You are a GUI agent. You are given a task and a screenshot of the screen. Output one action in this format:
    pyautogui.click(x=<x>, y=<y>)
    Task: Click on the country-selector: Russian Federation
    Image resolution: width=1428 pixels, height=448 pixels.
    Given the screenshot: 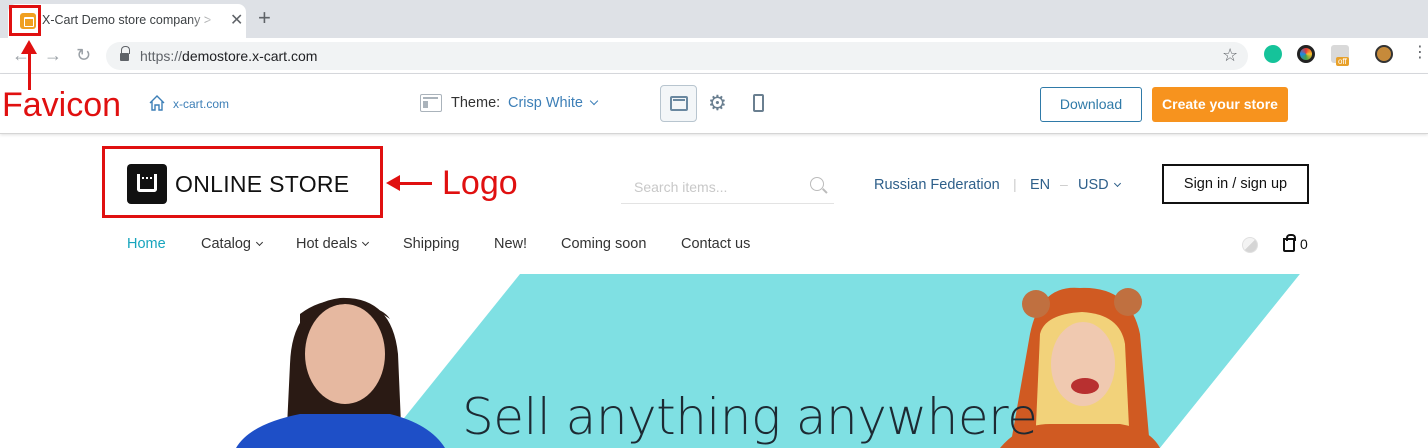 What is the action you would take?
    pyautogui.click(x=937, y=185)
    